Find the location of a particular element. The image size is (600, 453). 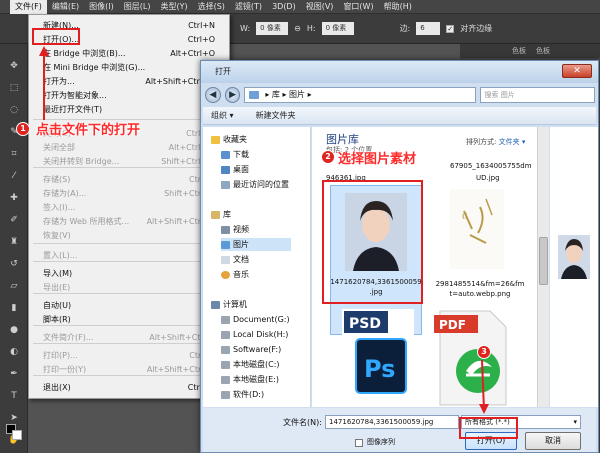

arrow-1-head is located at coordinates (44, 51).